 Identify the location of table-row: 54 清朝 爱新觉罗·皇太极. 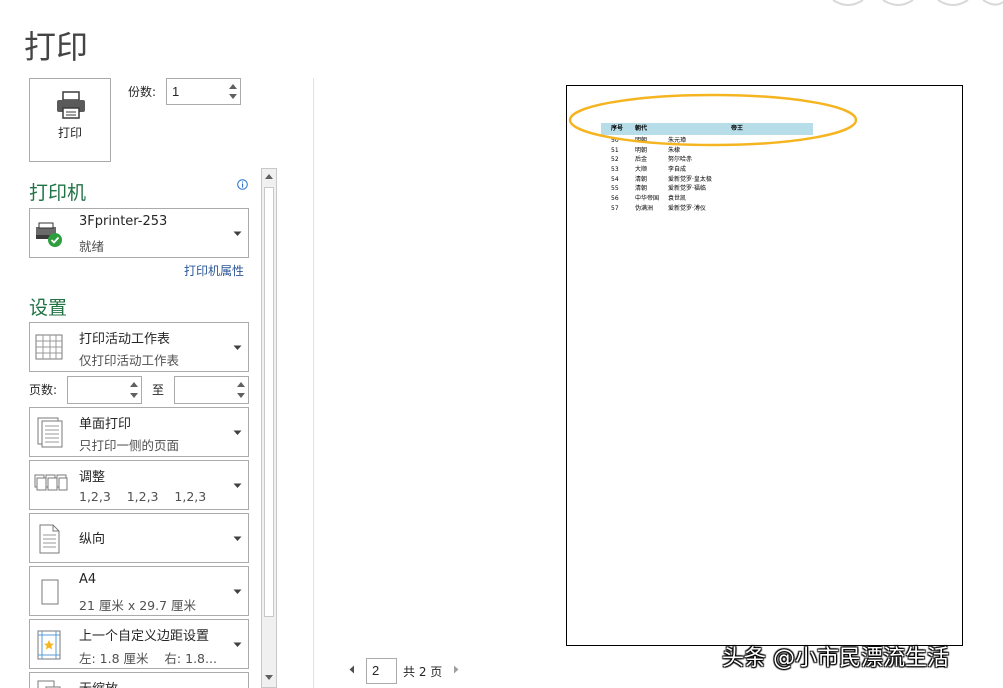
(707, 179).